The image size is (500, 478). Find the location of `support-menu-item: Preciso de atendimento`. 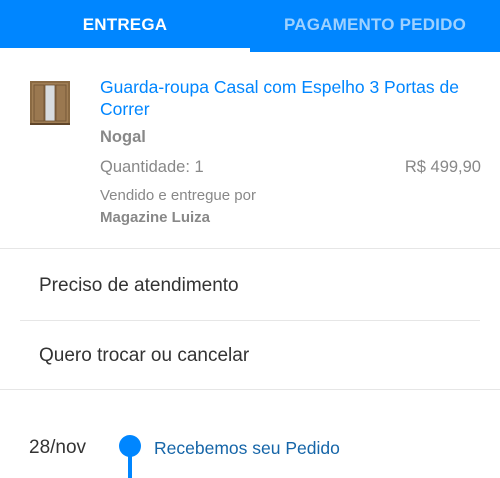

support-menu-item: Preciso de atendimento is located at coordinates (139, 286).